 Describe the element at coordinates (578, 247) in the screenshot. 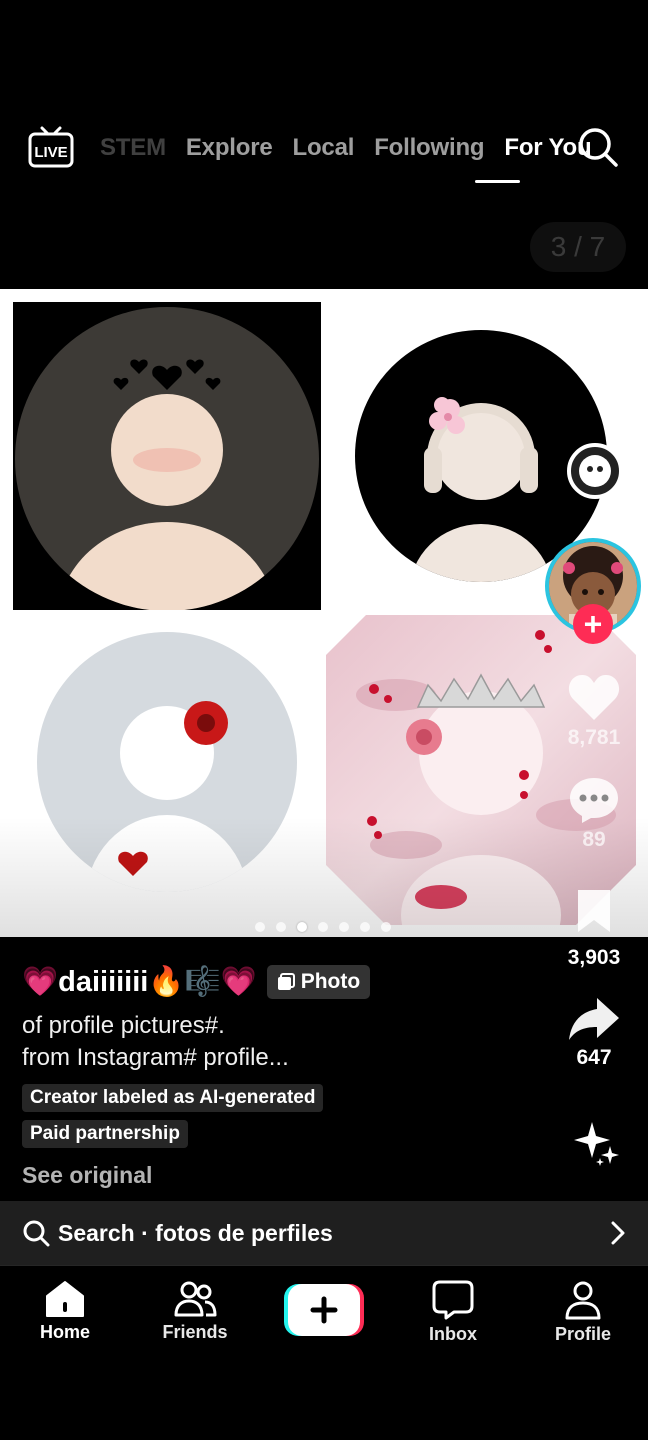

I see `carousel-counter: 3 / 7` at that location.